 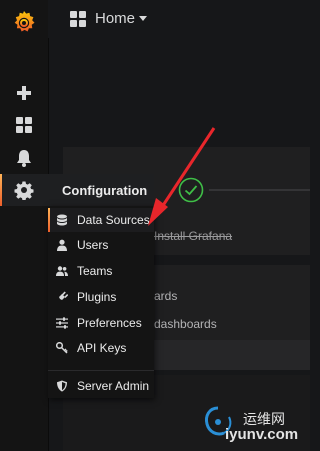 I want to click on plug-icon, so click(x=62, y=296).